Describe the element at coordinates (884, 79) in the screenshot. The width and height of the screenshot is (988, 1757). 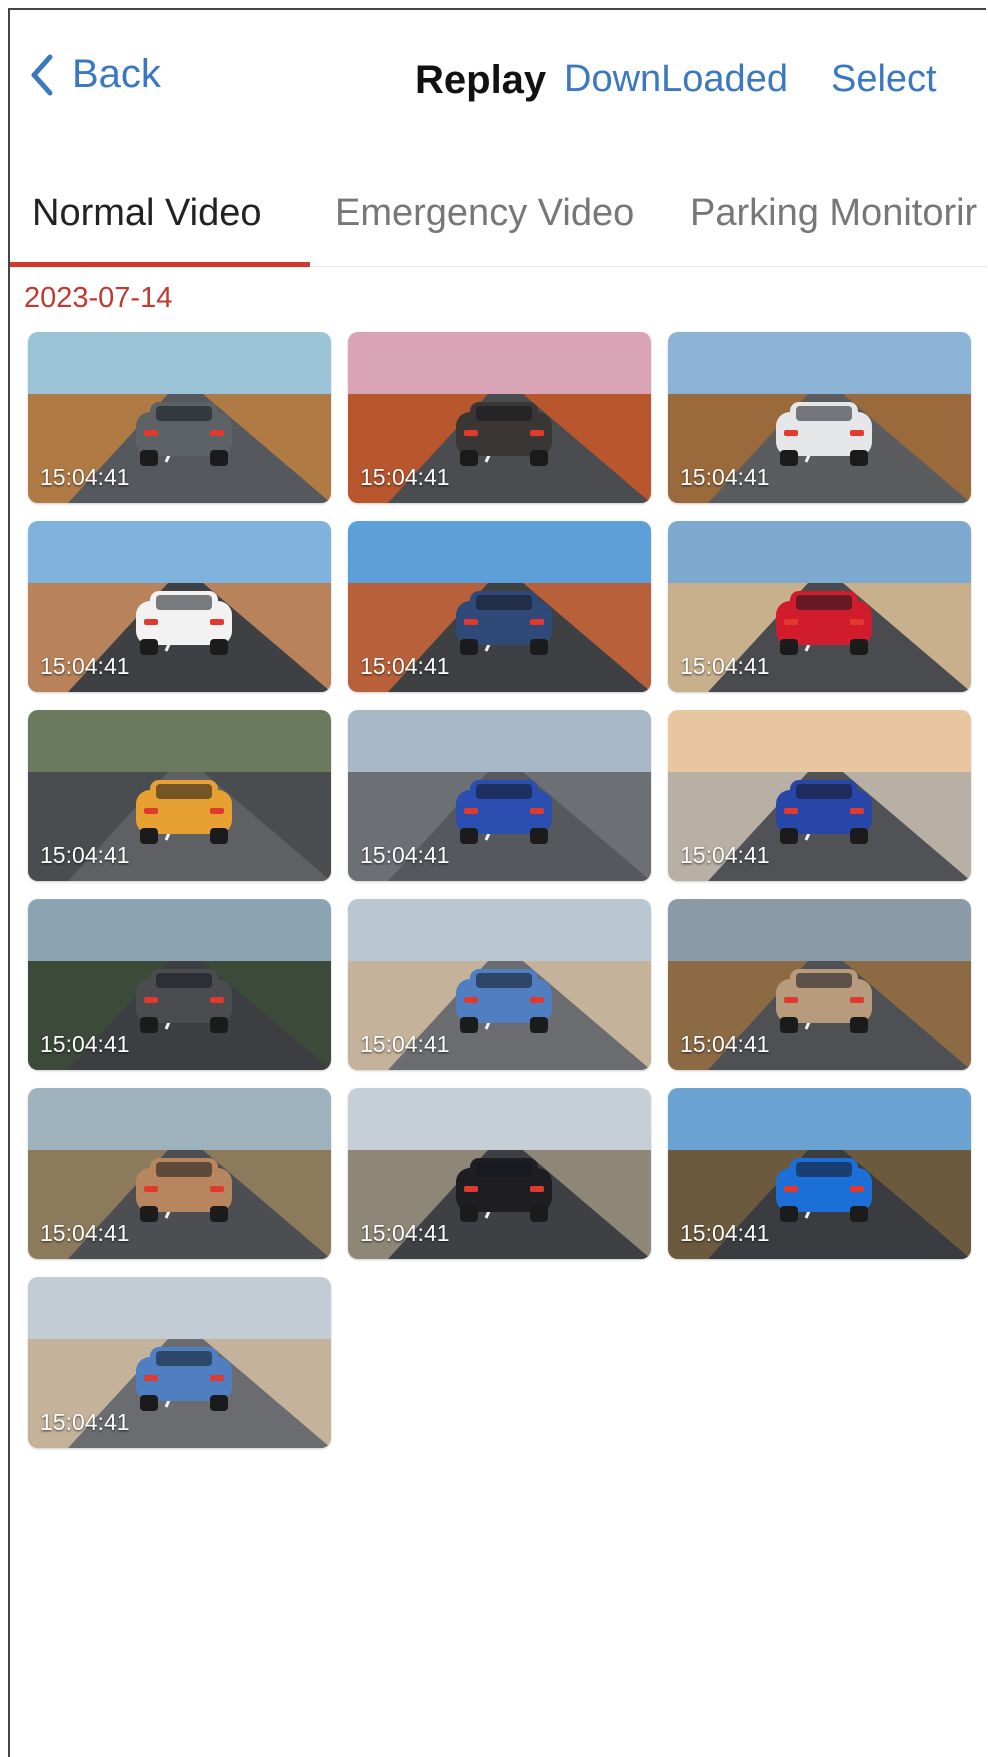
I see `select-button: Select` at that location.